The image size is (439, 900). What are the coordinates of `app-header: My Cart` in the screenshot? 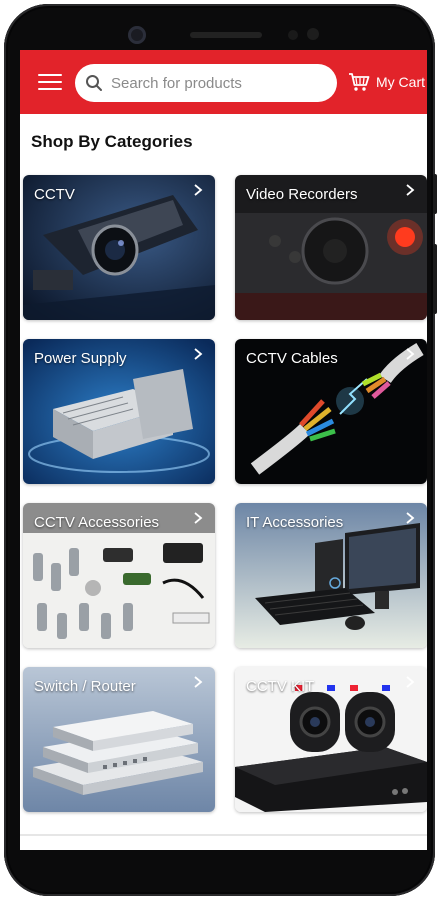 It's located at (223, 82).